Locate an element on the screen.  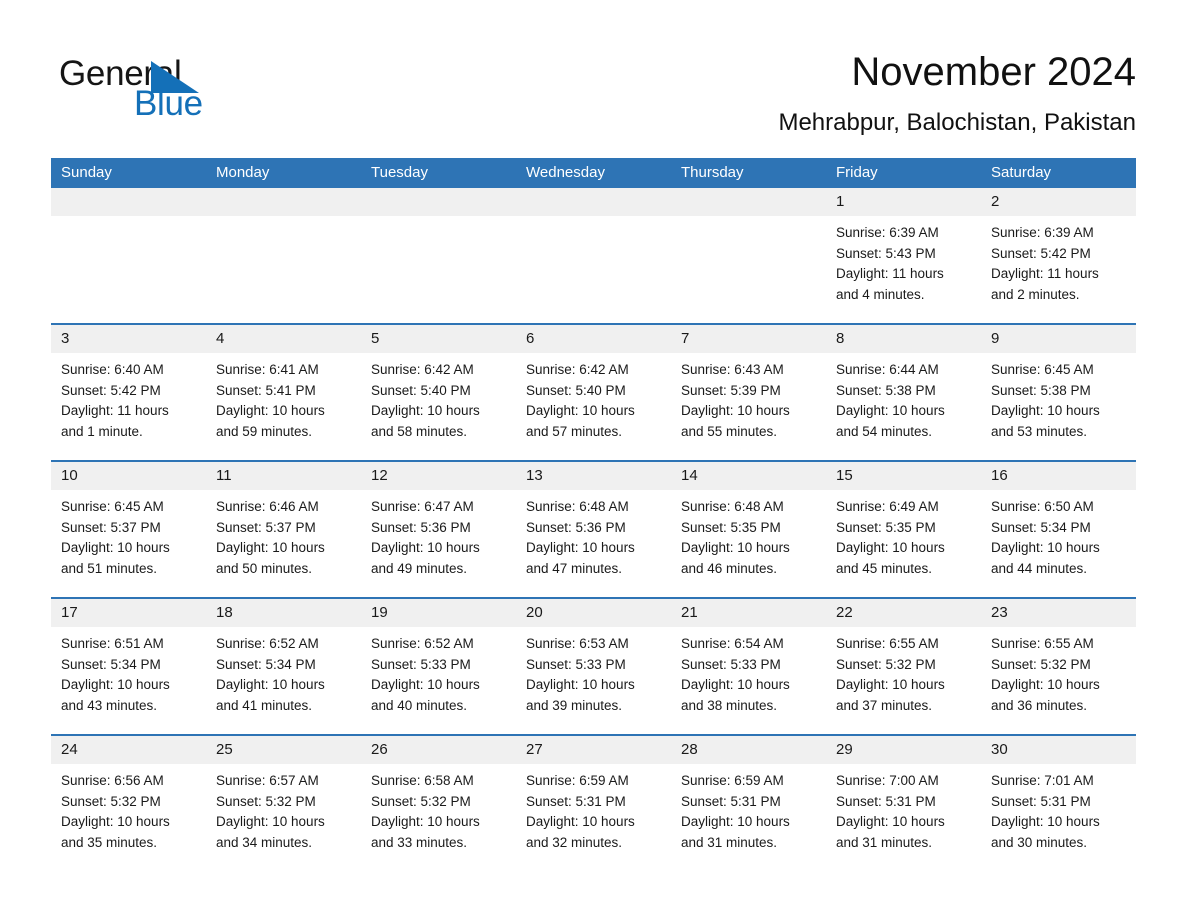
day-number: 22 is located at coordinates (903, 613).